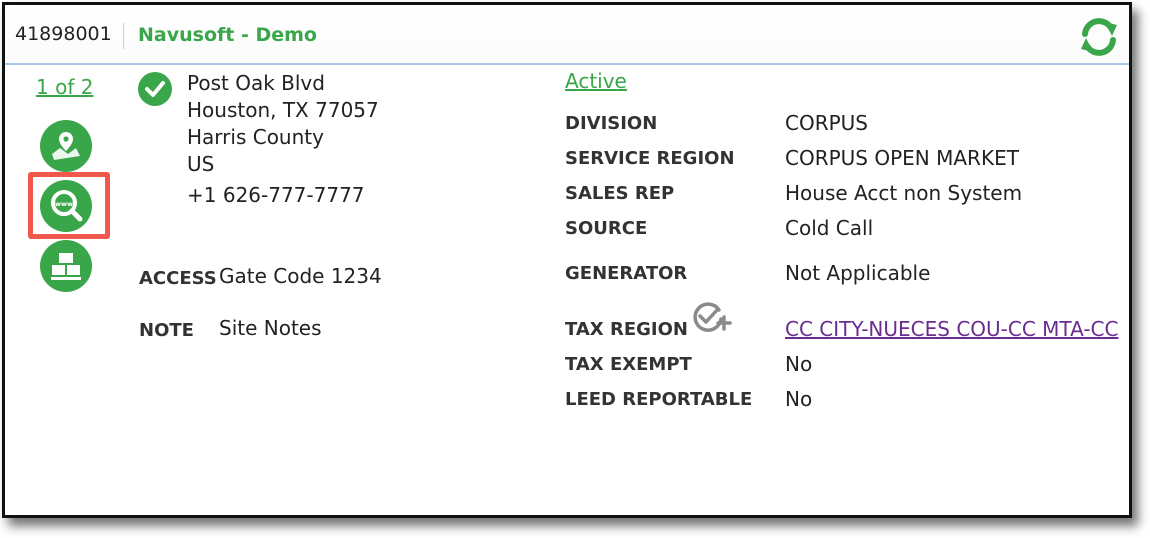 This screenshot has height=538, width=1150. Describe the element at coordinates (659, 399) in the screenshot. I see `leed-label: LEED REPORTABLE` at that location.